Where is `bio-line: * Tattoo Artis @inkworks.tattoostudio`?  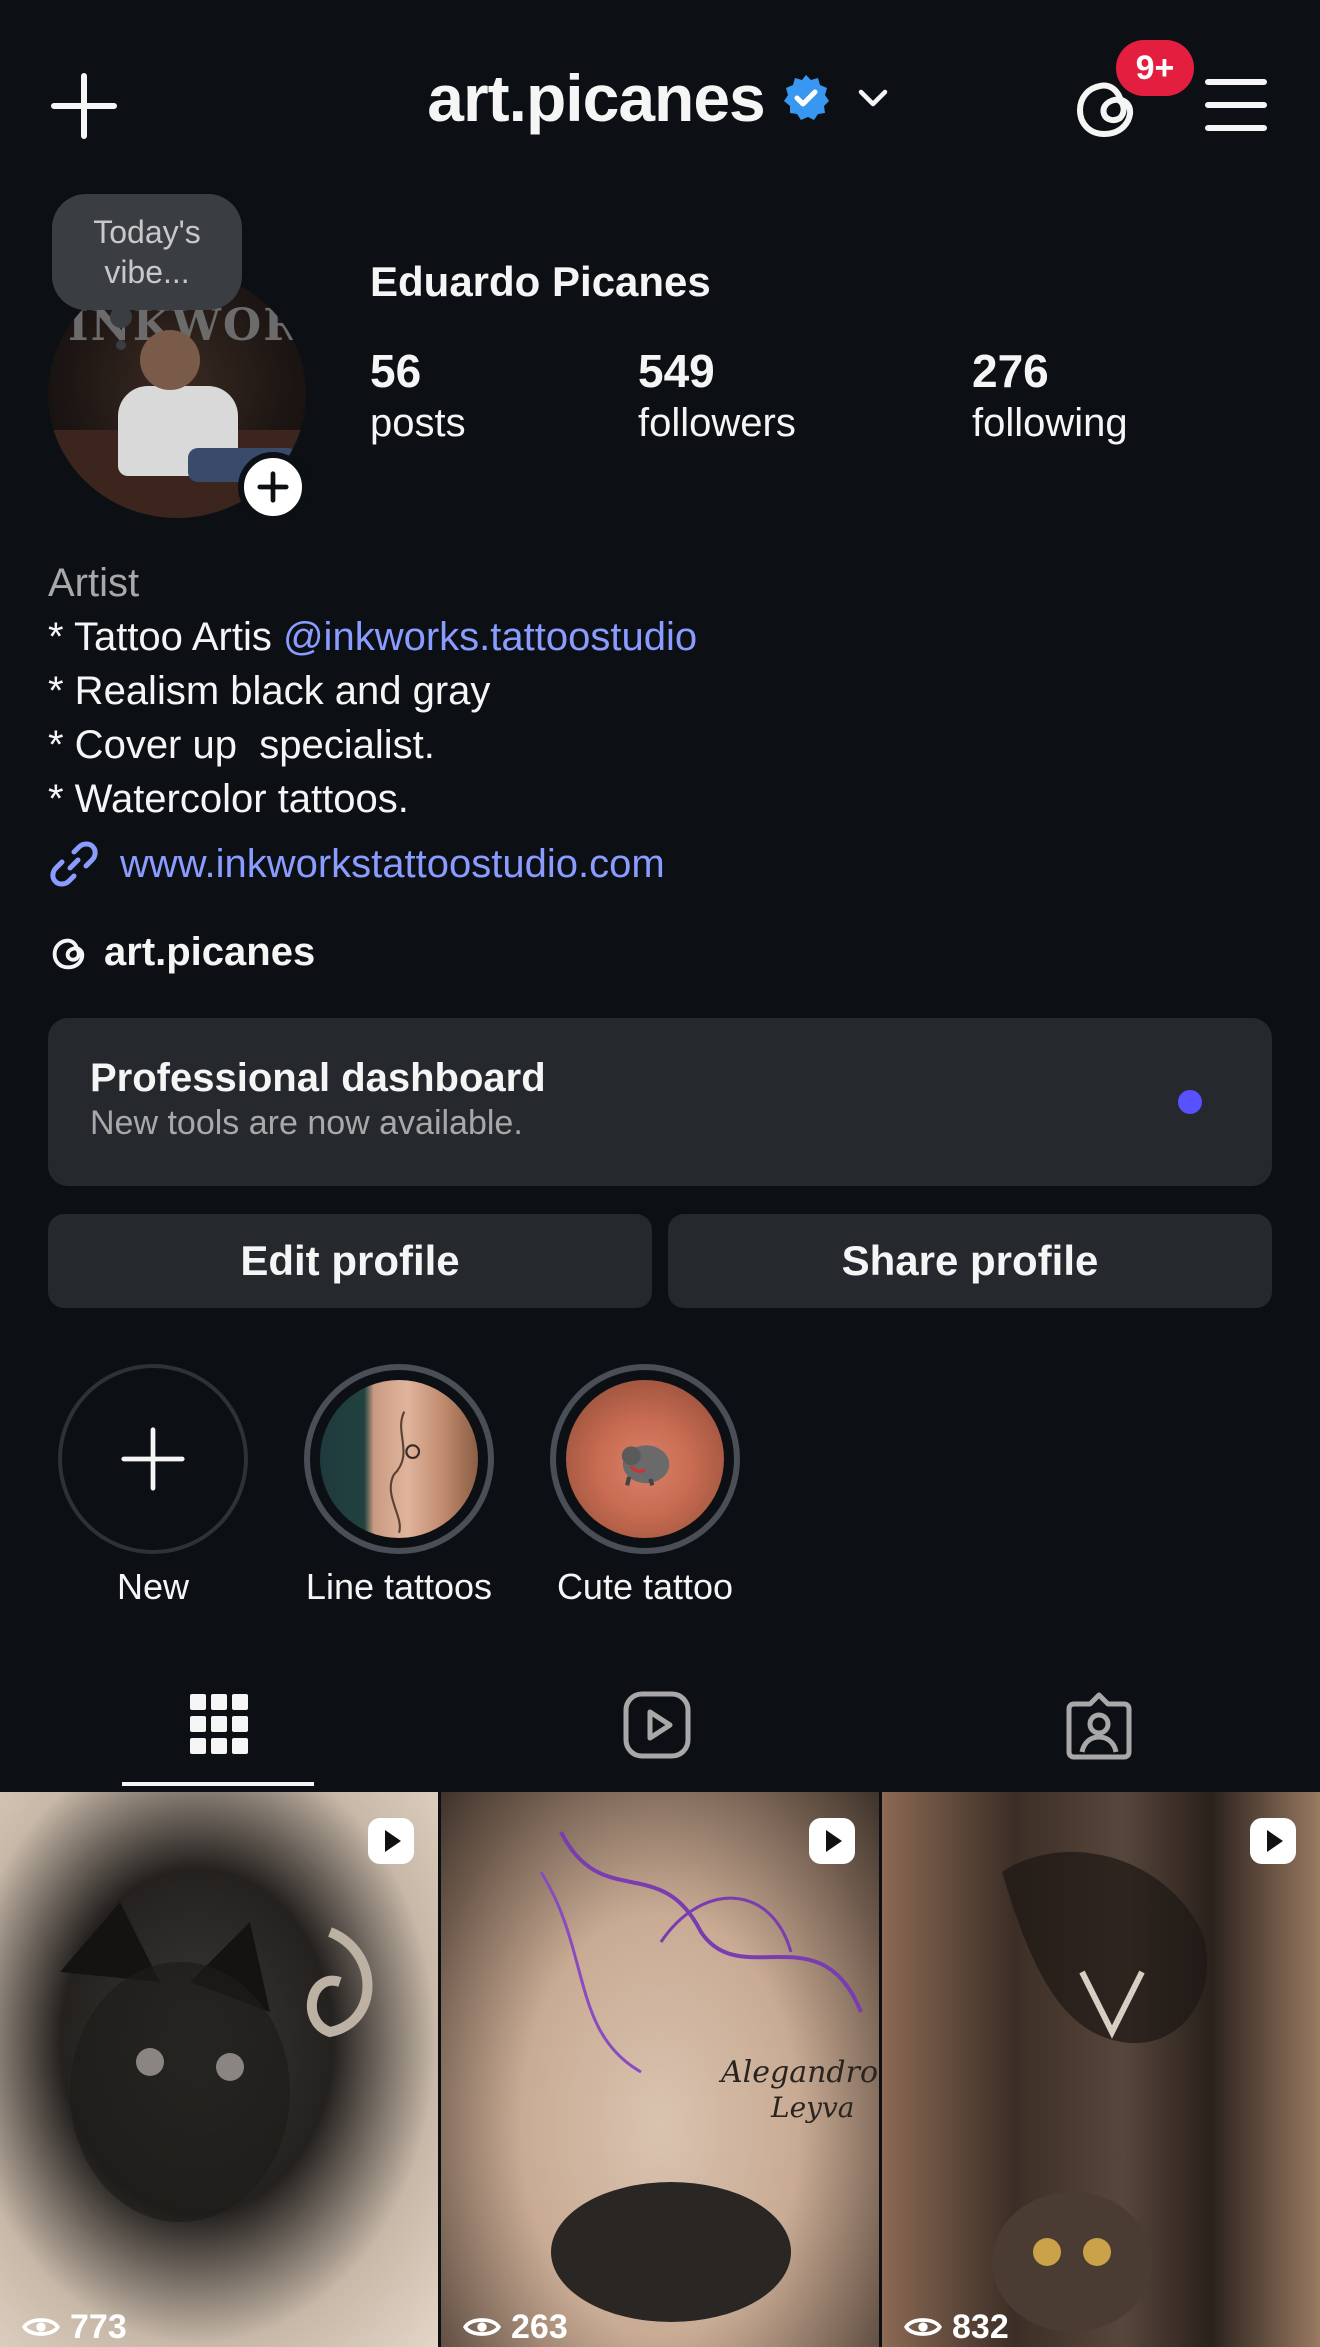
bio-line: * Tattoo Artis @inkworks.tattoostudio is located at coordinates (372, 637).